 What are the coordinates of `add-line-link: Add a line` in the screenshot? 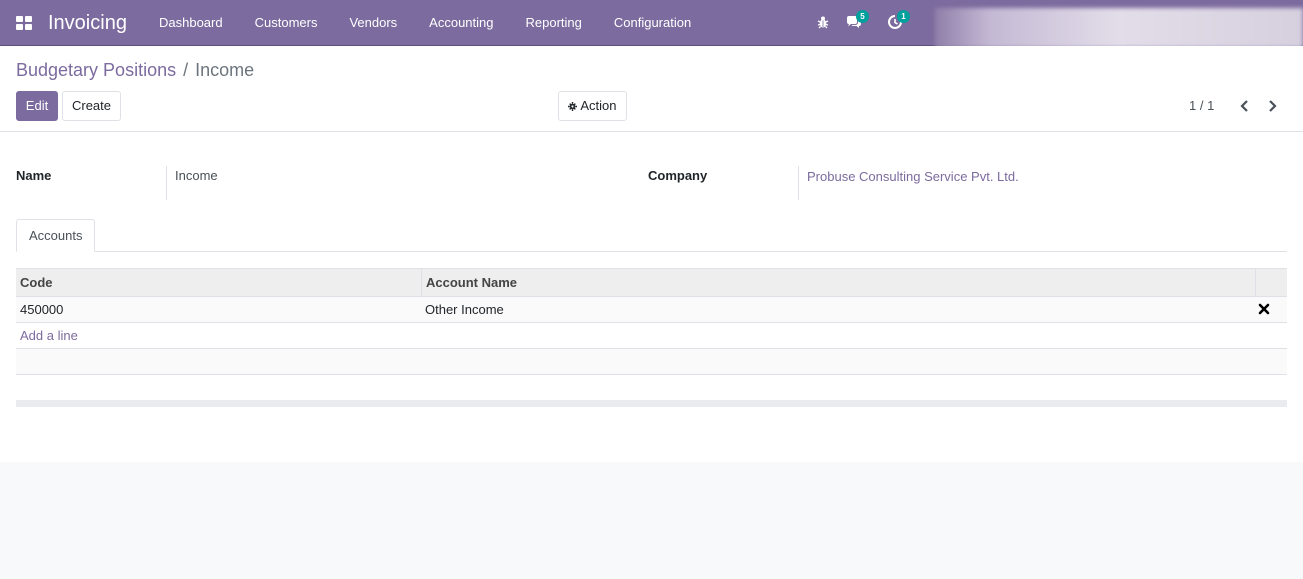 It's located at (49, 335).